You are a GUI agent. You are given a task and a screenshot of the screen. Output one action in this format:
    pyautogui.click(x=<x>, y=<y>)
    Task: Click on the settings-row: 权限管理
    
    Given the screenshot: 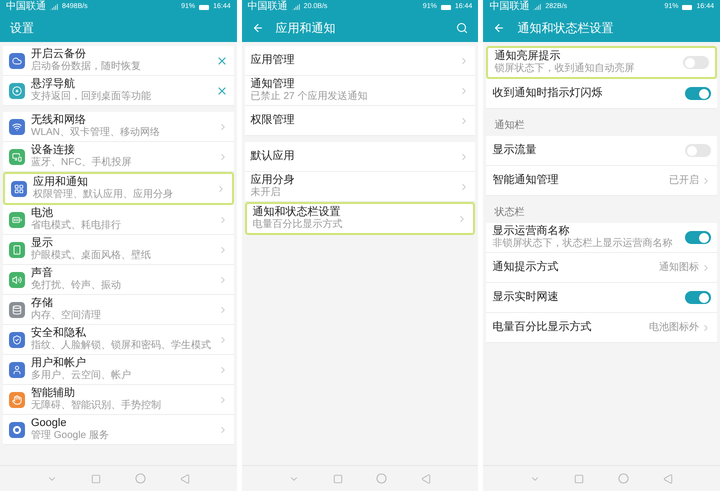 What is the action you would take?
    pyautogui.click(x=360, y=121)
    